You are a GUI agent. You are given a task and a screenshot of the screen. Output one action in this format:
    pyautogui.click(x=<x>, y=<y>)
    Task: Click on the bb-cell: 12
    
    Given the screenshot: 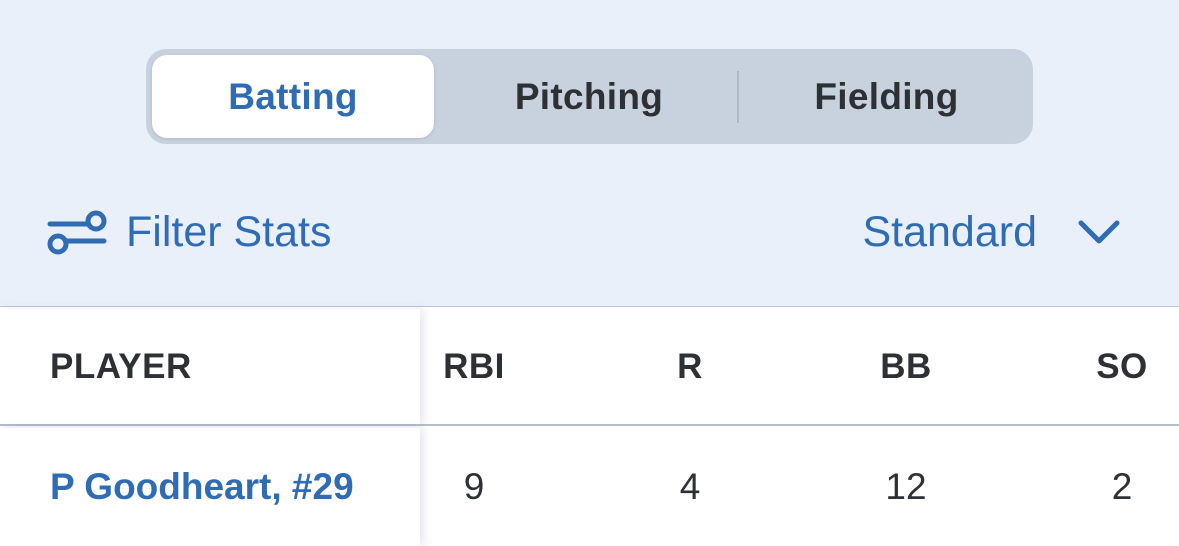 What is the action you would take?
    pyautogui.click(x=906, y=487)
    